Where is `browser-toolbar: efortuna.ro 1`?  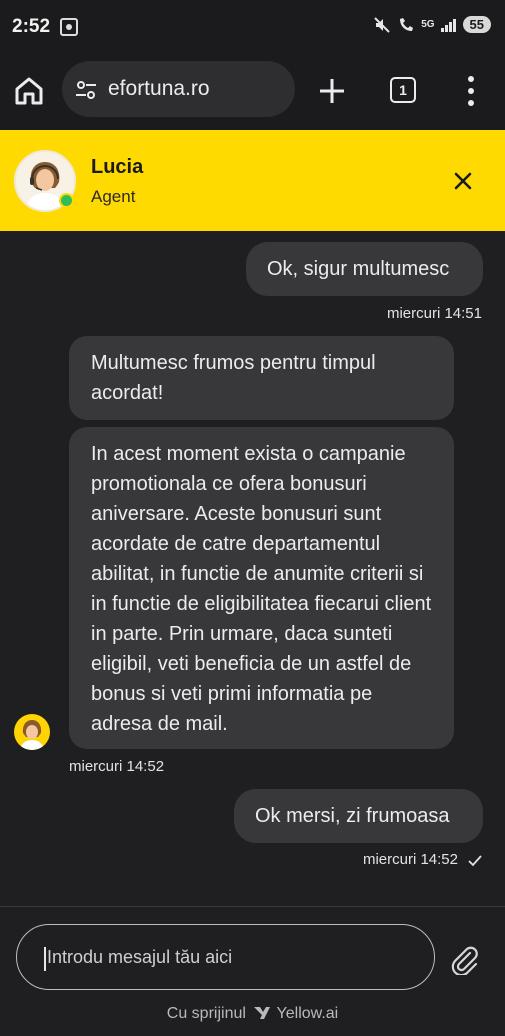 browser-toolbar: efortuna.ro 1 is located at coordinates (252, 93).